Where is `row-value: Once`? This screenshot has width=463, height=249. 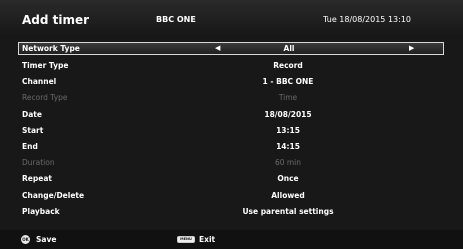 row-value: Once is located at coordinates (288, 179).